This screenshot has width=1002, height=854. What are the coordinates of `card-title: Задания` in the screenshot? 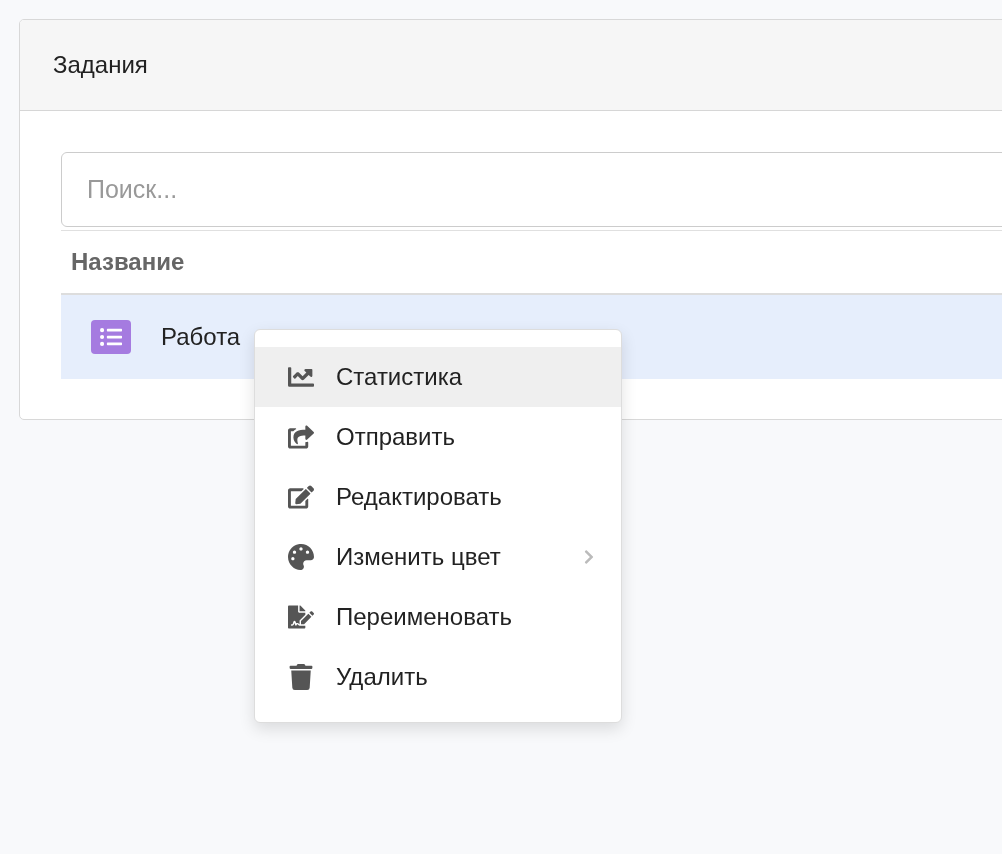 It's located at (100, 65).